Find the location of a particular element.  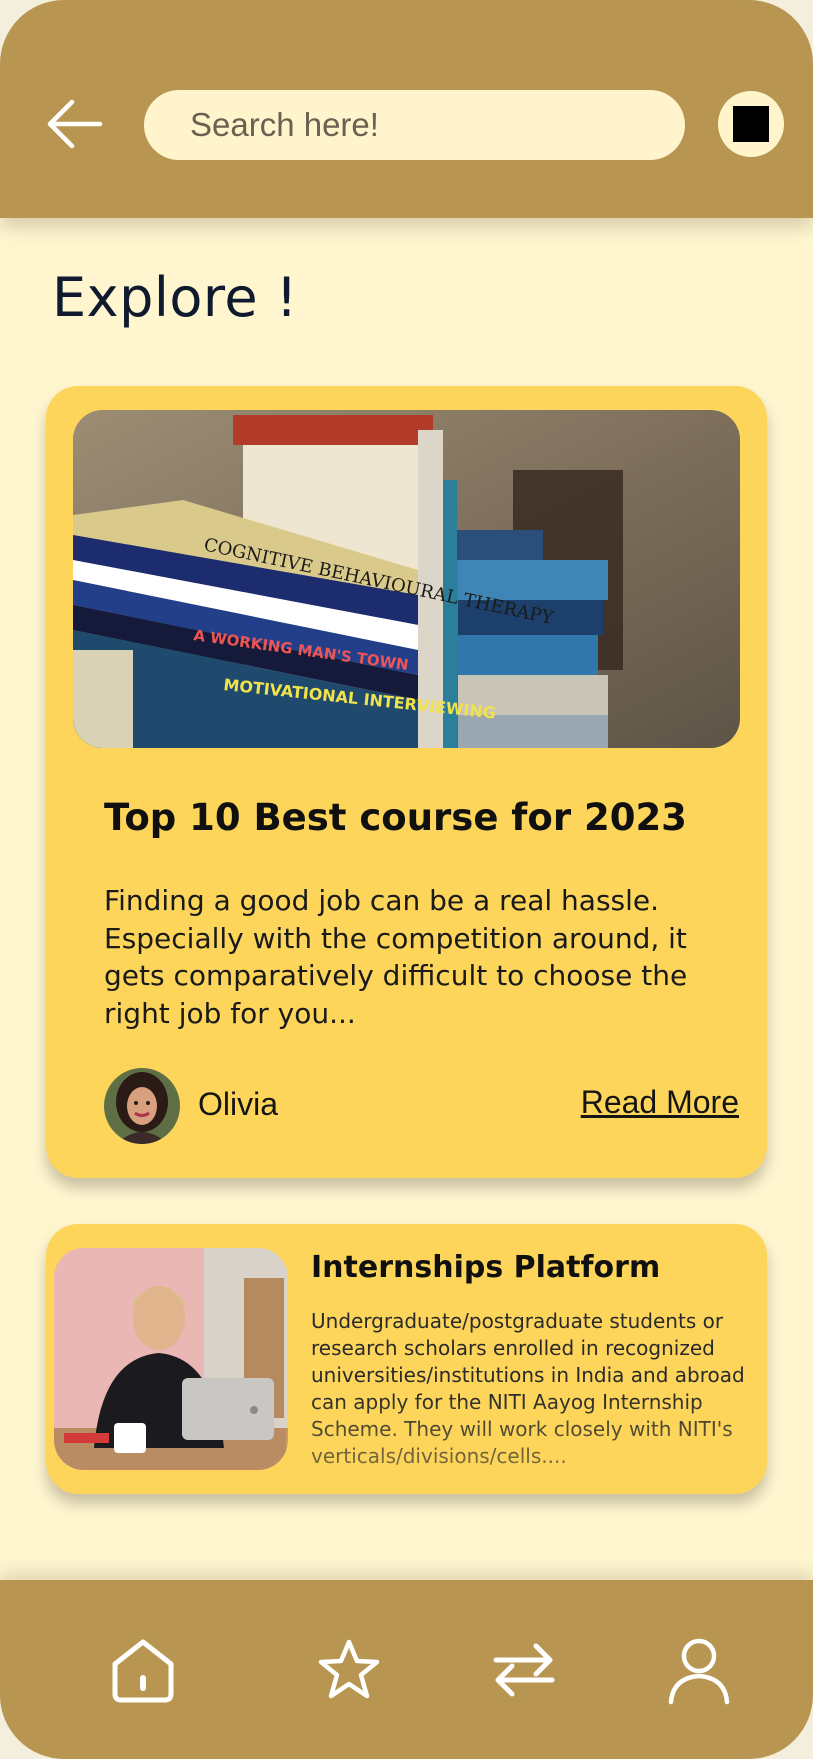

nav-swap-button is located at coordinates (524, 1670).